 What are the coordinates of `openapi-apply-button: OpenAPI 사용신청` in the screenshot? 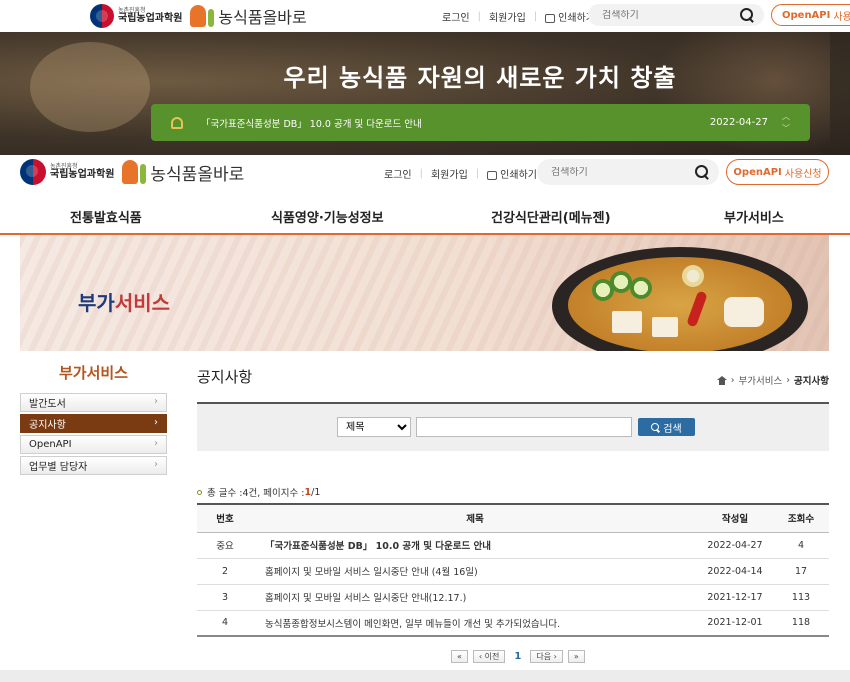 It's located at (777, 172).